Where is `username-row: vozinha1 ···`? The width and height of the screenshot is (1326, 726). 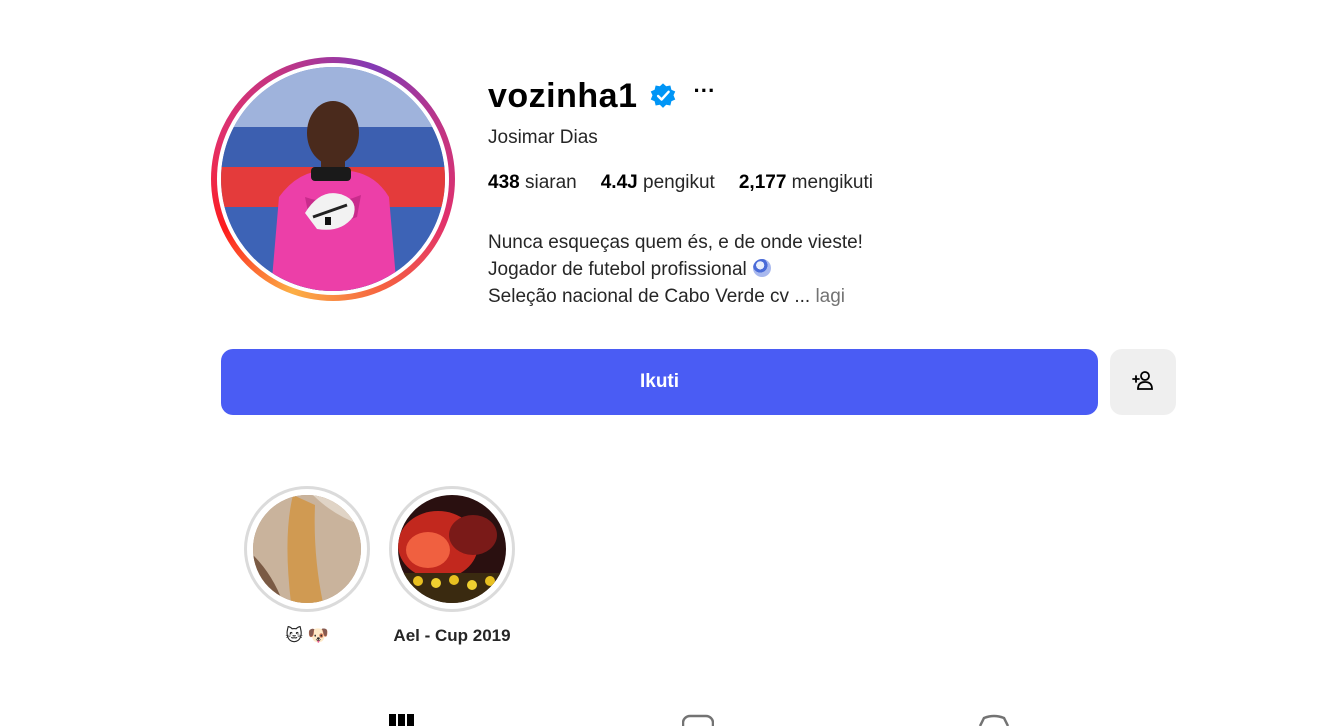
username-row: vozinha1 ··· is located at coordinates (601, 96).